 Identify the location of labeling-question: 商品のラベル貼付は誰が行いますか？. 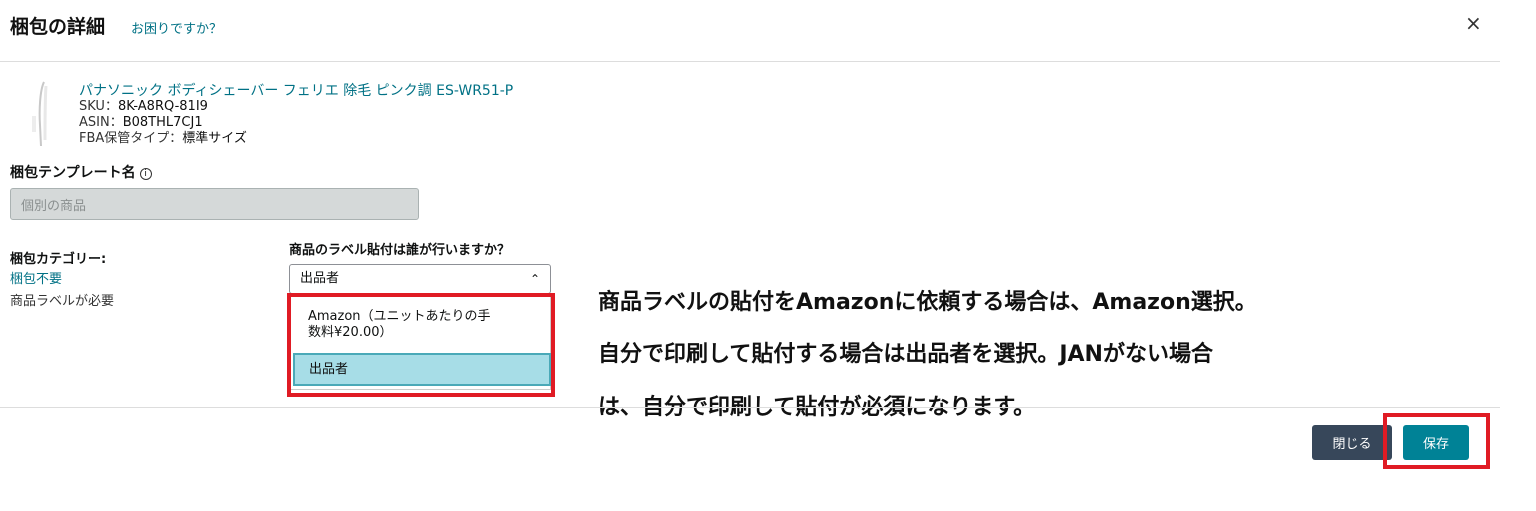
(400, 250).